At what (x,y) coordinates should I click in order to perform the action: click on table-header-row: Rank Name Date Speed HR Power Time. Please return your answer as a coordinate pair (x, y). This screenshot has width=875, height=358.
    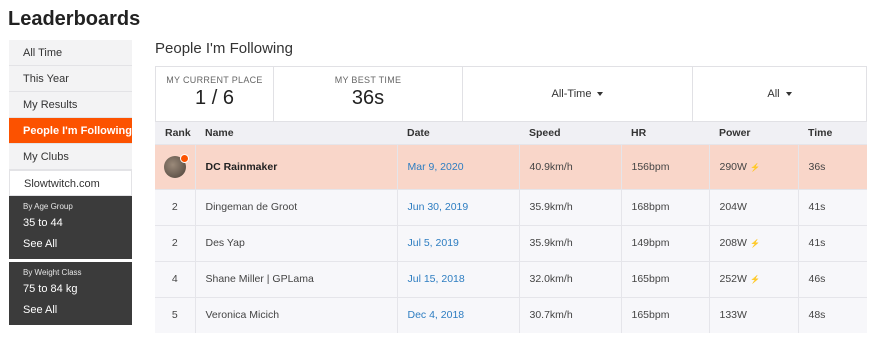
    Looking at the image, I should click on (511, 133).